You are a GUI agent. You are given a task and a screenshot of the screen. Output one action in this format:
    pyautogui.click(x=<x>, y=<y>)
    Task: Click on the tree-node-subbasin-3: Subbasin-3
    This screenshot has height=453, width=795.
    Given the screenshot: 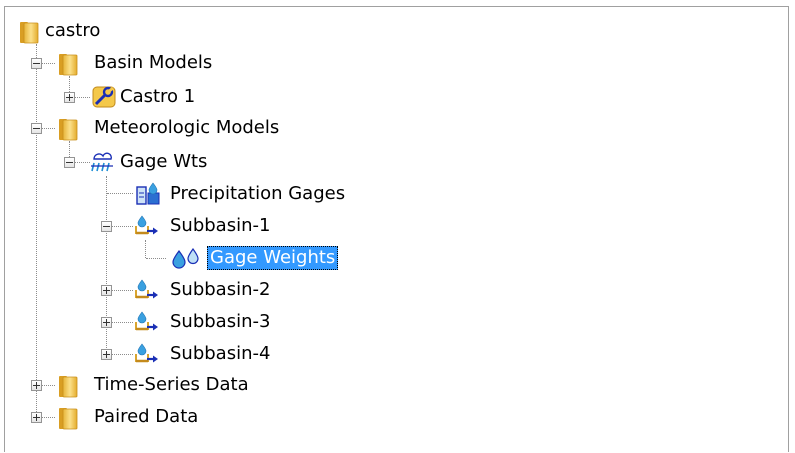 What is the action you would take?
    pyautogui.click(x=220, y=322)
    